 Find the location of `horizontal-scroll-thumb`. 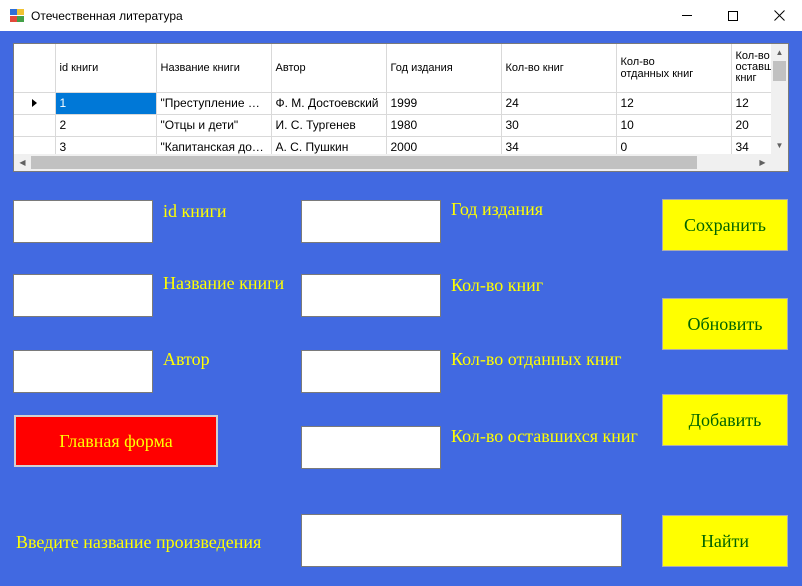

horizontal-scroll-thumb is located at coordinates (364, 162).